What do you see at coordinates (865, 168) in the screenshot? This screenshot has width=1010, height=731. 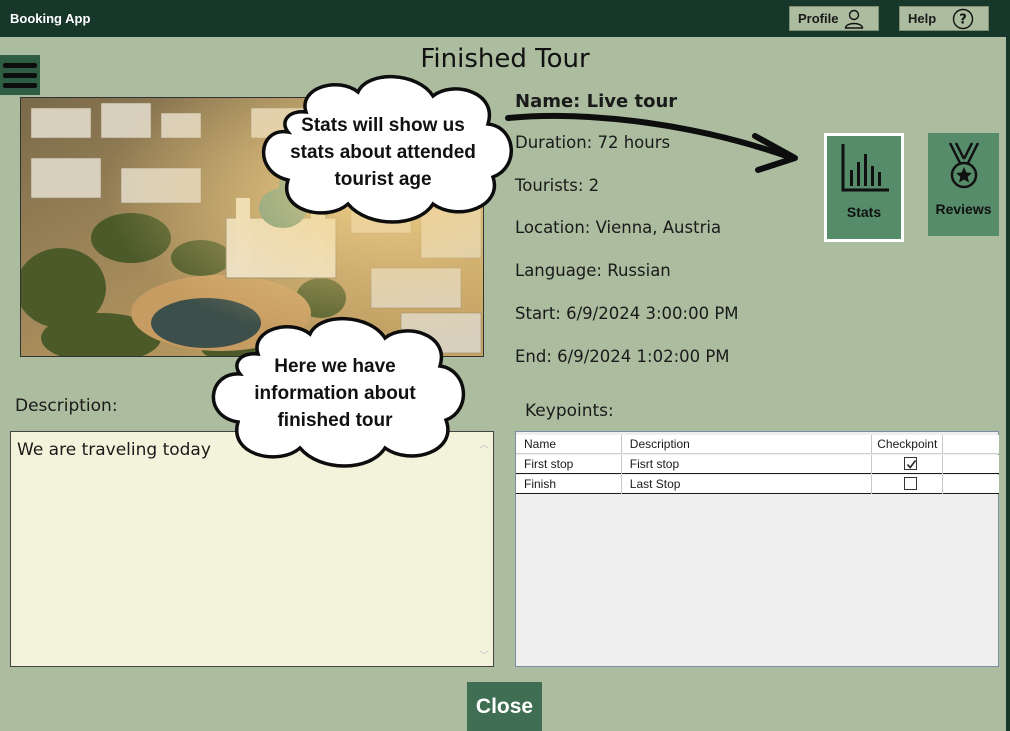 I see `bar-chart-icon` at bounding box center [865, 168].